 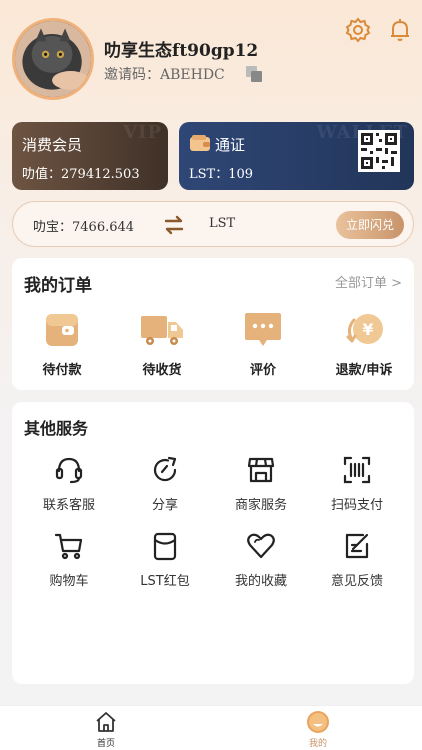 What do you see at coordinates (356, 505) in the screenshot?
I see `service-scan-pay-label: 扫码支付` at bounding box center [356, 505].